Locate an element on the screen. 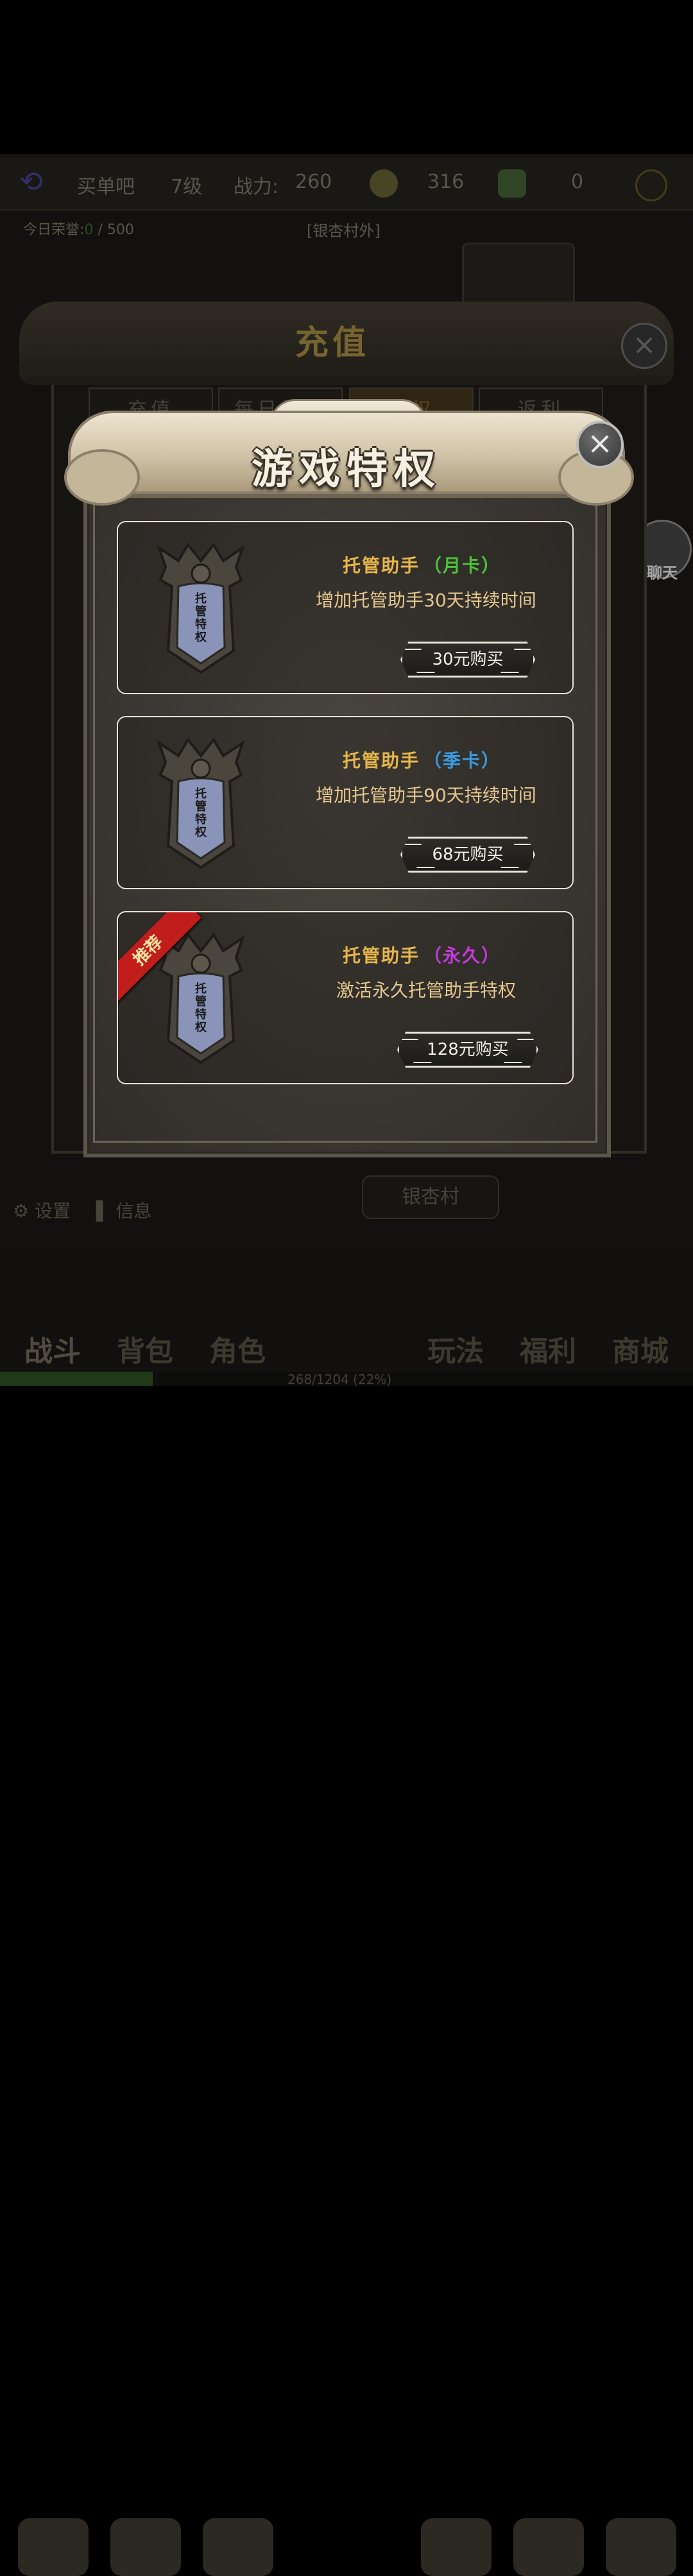  privilege-item-permanent: 托管特权 推荐 托管助手 （永久） 激活永久托管助手特权 128元购买 is located at coordinates (345, 998).